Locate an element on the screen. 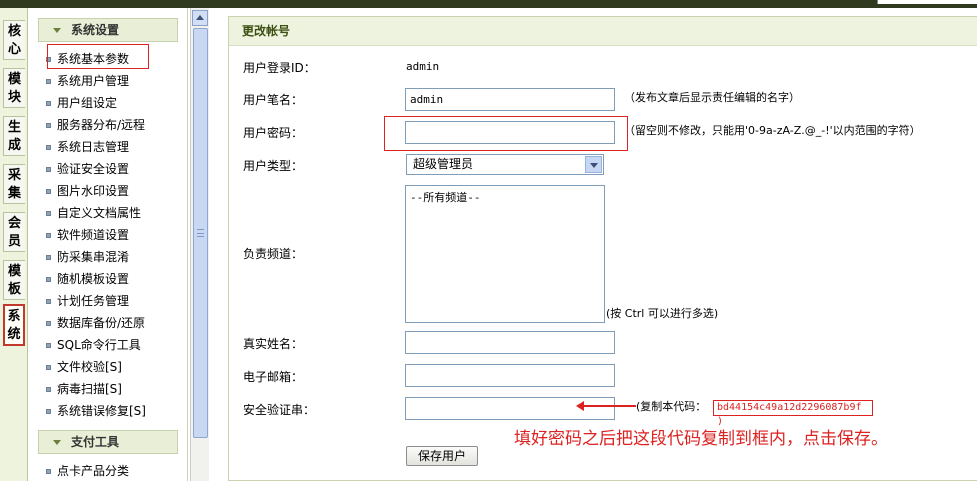  password-label: 用户密码： is located at coordinates (273, 133).